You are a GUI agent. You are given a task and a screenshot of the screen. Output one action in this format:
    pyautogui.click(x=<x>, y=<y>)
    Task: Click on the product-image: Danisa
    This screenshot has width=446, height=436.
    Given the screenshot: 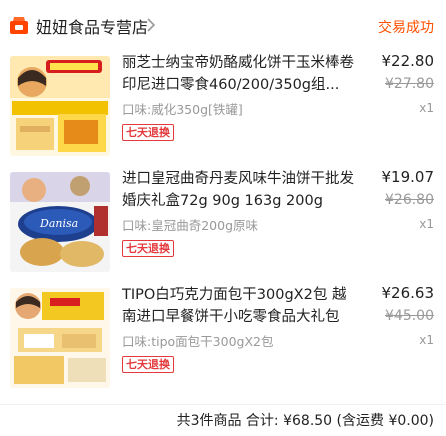 What is the action you would take?
    pyautogui.click(x=60, y=222)
    